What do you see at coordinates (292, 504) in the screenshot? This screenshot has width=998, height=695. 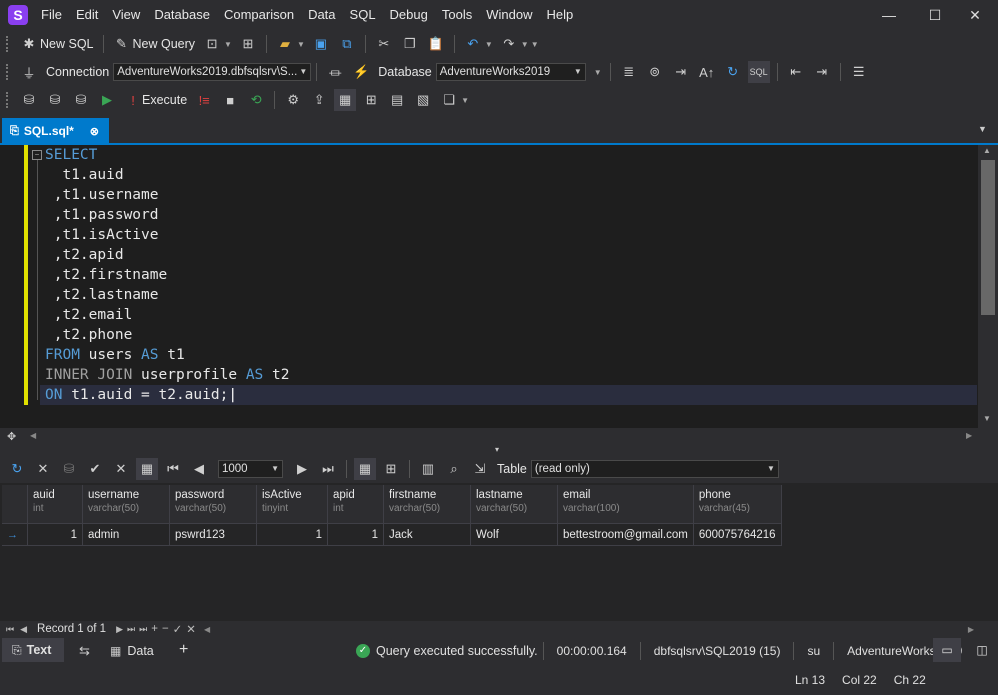 I see `column-header-isactive: isActive tinyint` at bounding box center [292, 504].